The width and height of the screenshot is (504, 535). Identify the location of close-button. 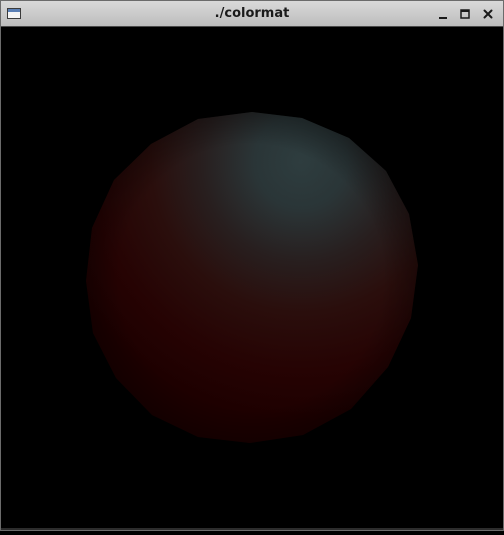
(488, 14).